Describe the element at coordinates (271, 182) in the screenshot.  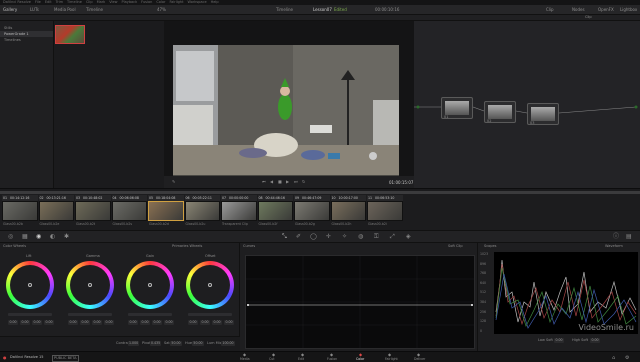
I see `step-back-icon: ◀` at that location.